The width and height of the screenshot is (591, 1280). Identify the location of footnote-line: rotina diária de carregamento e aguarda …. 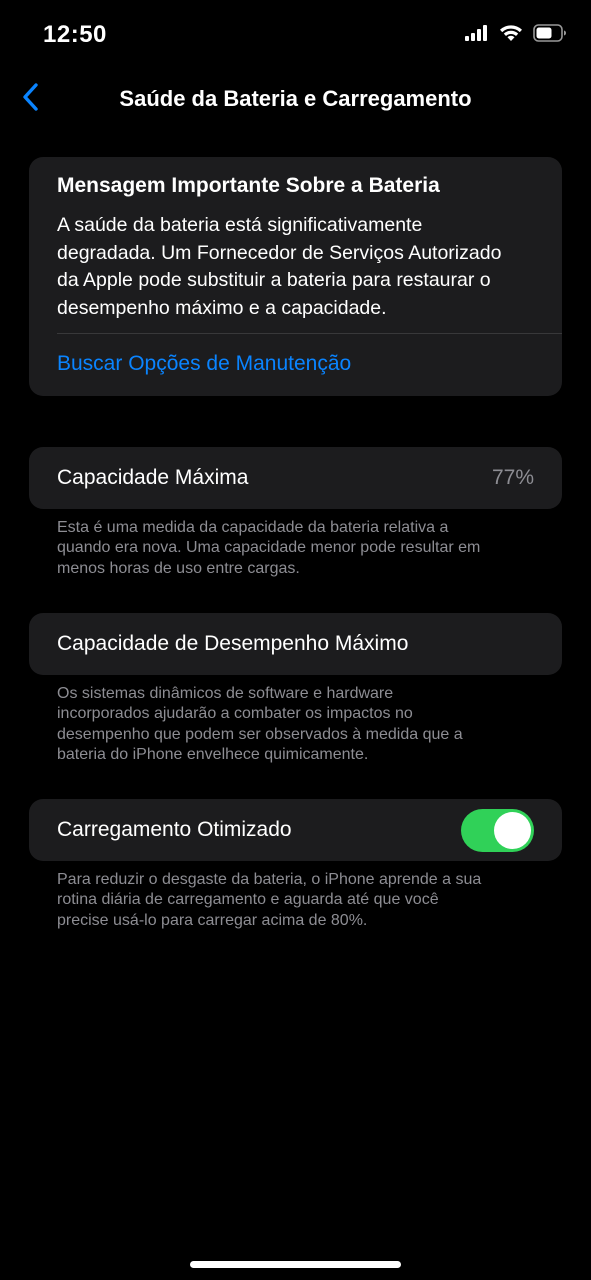
(248, 900).